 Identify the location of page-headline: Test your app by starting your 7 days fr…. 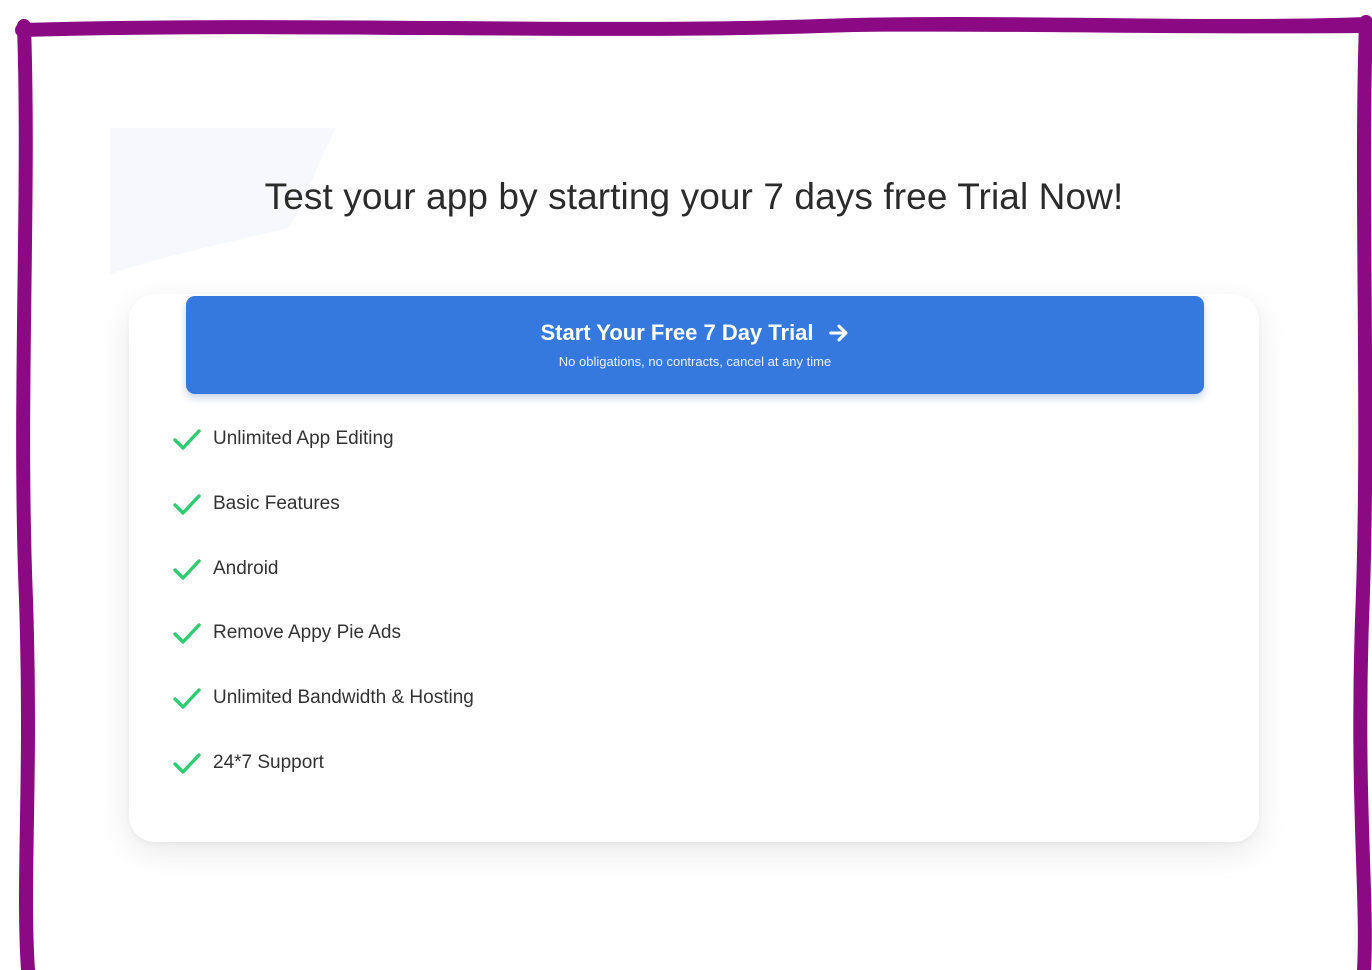
(694, 196).